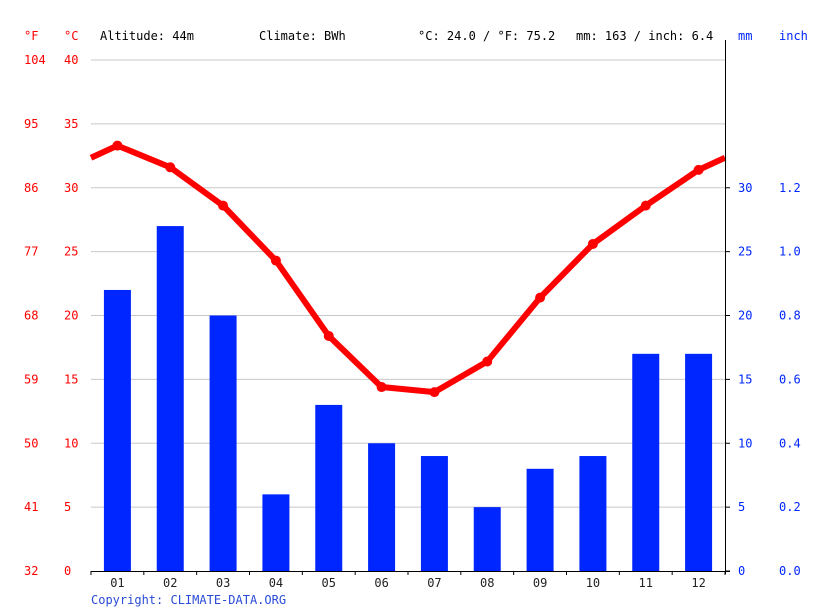 This screenshot has width=815, height=611. I want to click on month-label: 12, so click(698, 583).